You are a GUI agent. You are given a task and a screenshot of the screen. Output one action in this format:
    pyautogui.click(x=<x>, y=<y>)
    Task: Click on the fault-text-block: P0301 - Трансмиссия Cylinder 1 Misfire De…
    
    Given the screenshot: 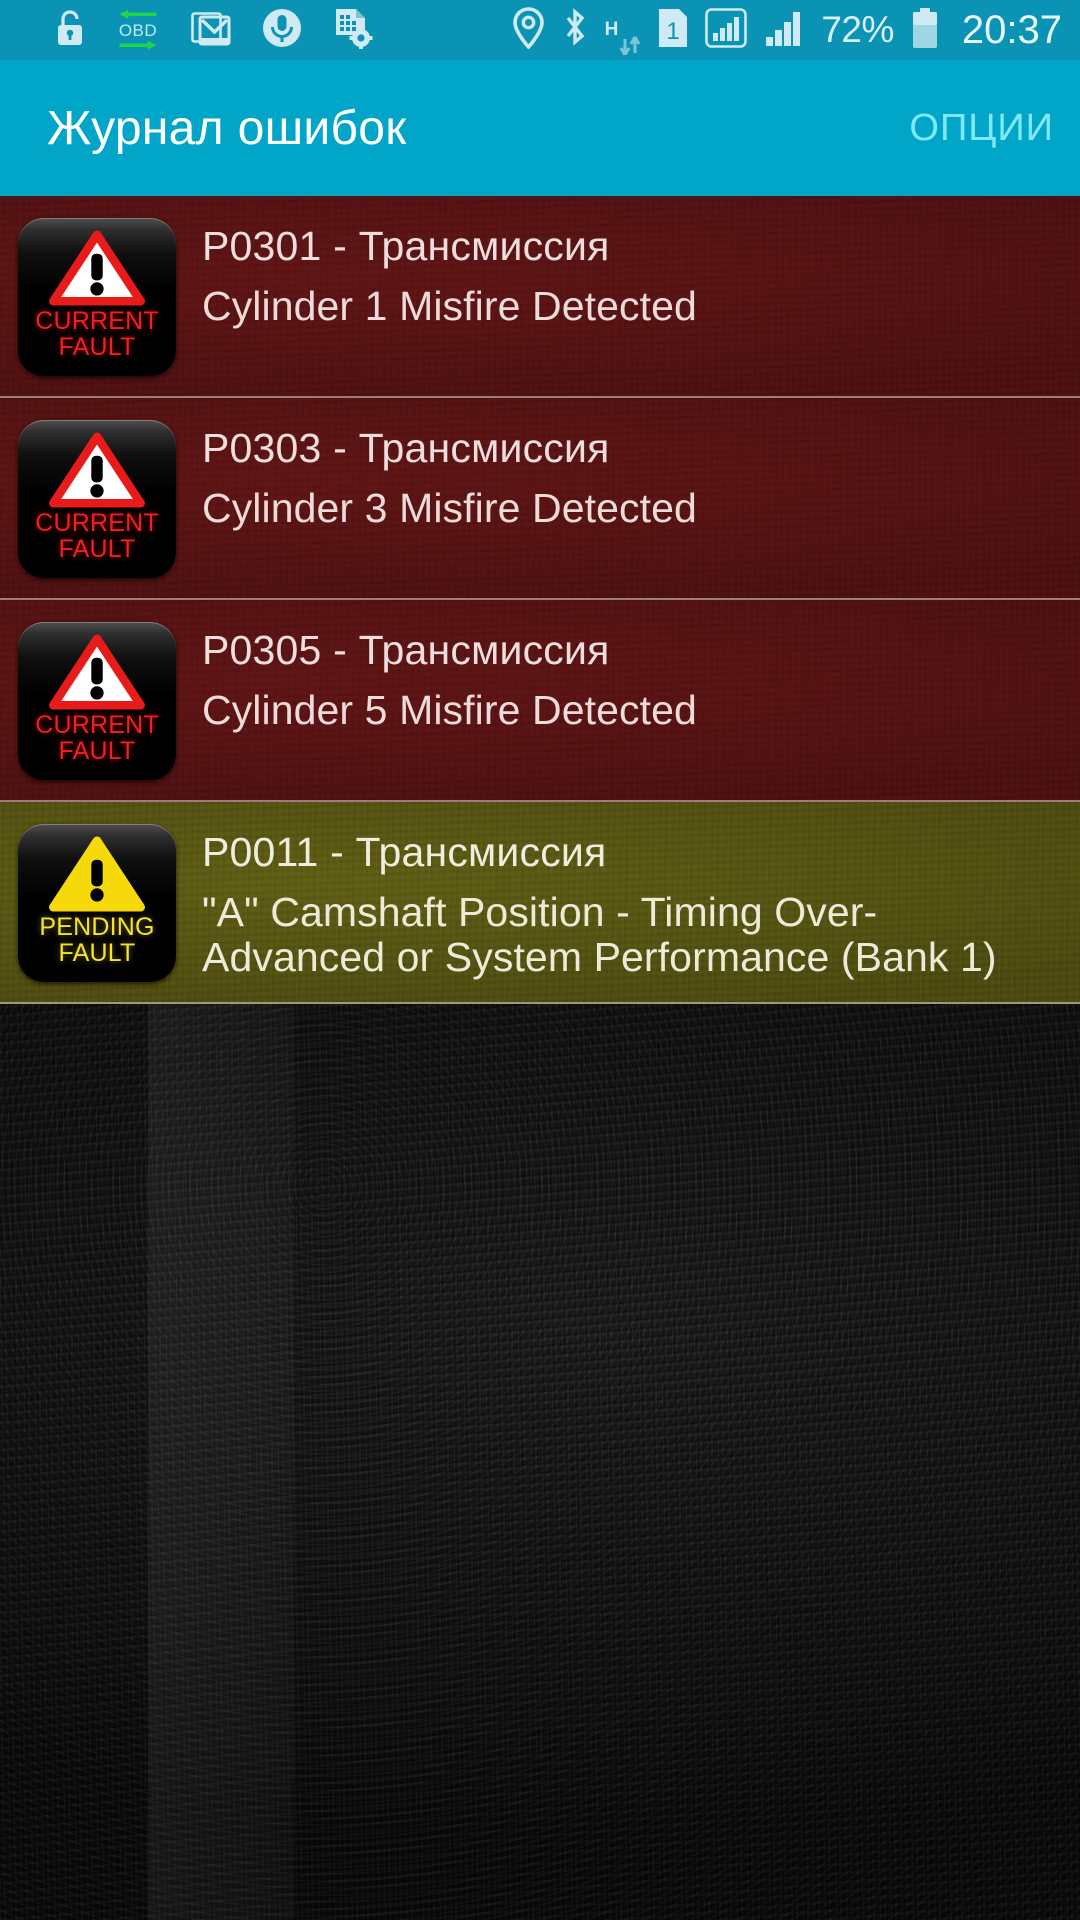 What is the action you would take?
    pyautogui.click(x=449, y=273)
    